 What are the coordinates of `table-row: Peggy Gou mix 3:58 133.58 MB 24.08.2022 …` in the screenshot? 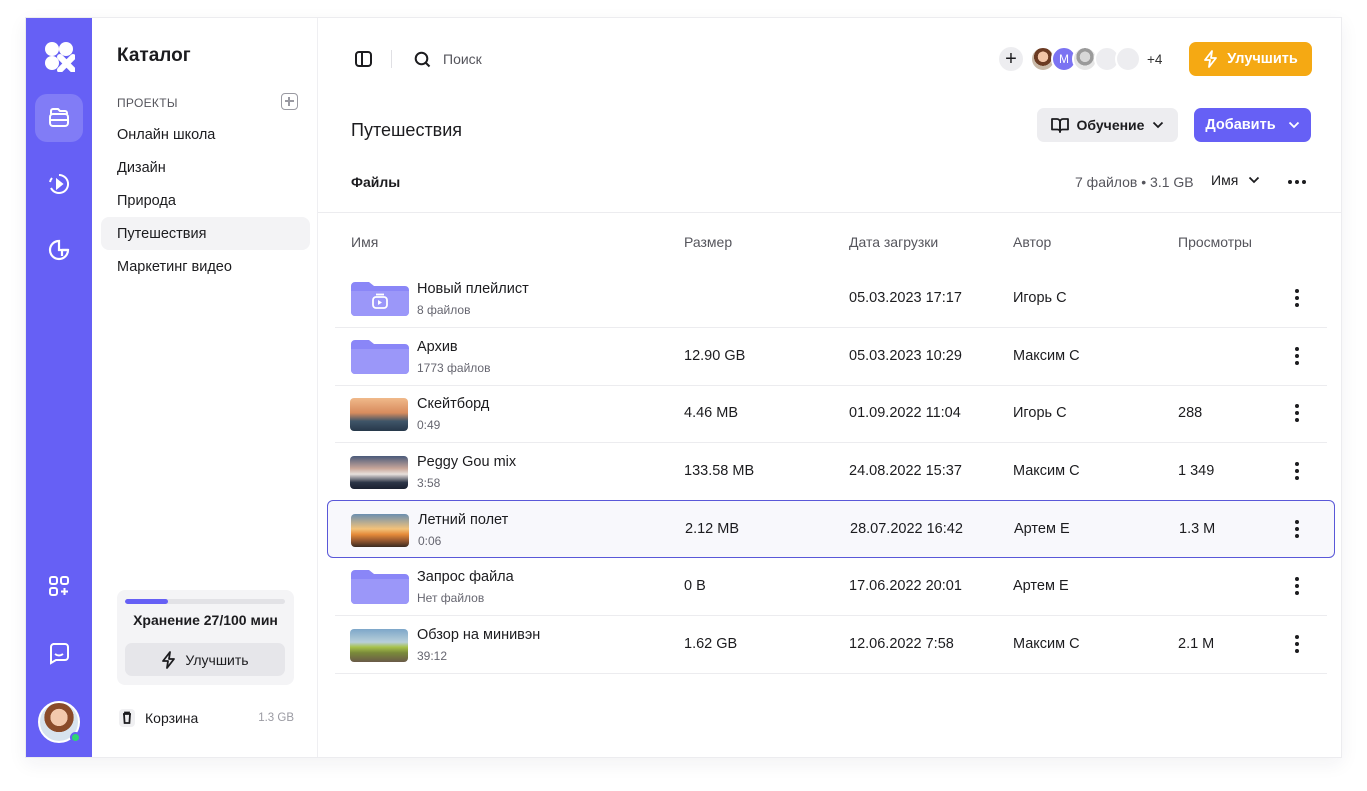 It's located at (831, 472).